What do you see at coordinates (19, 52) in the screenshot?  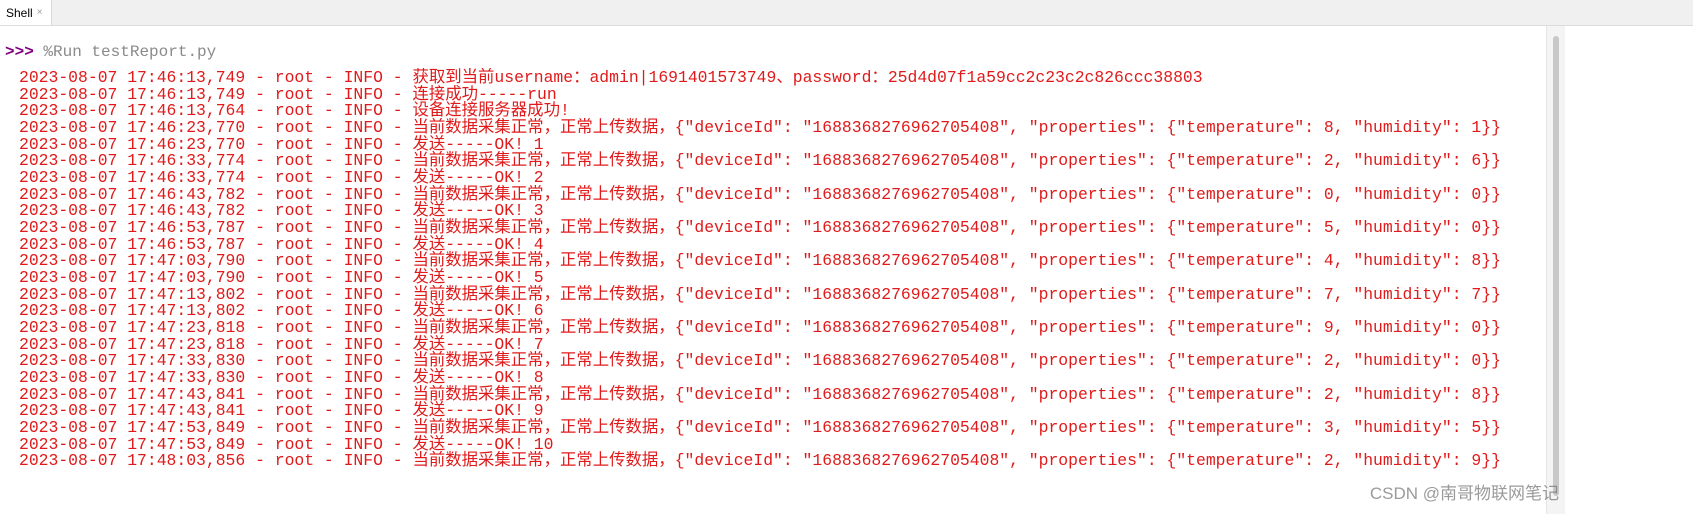 I see `prompt-chevron-icon: >>>` at bounding box center [19, 52].